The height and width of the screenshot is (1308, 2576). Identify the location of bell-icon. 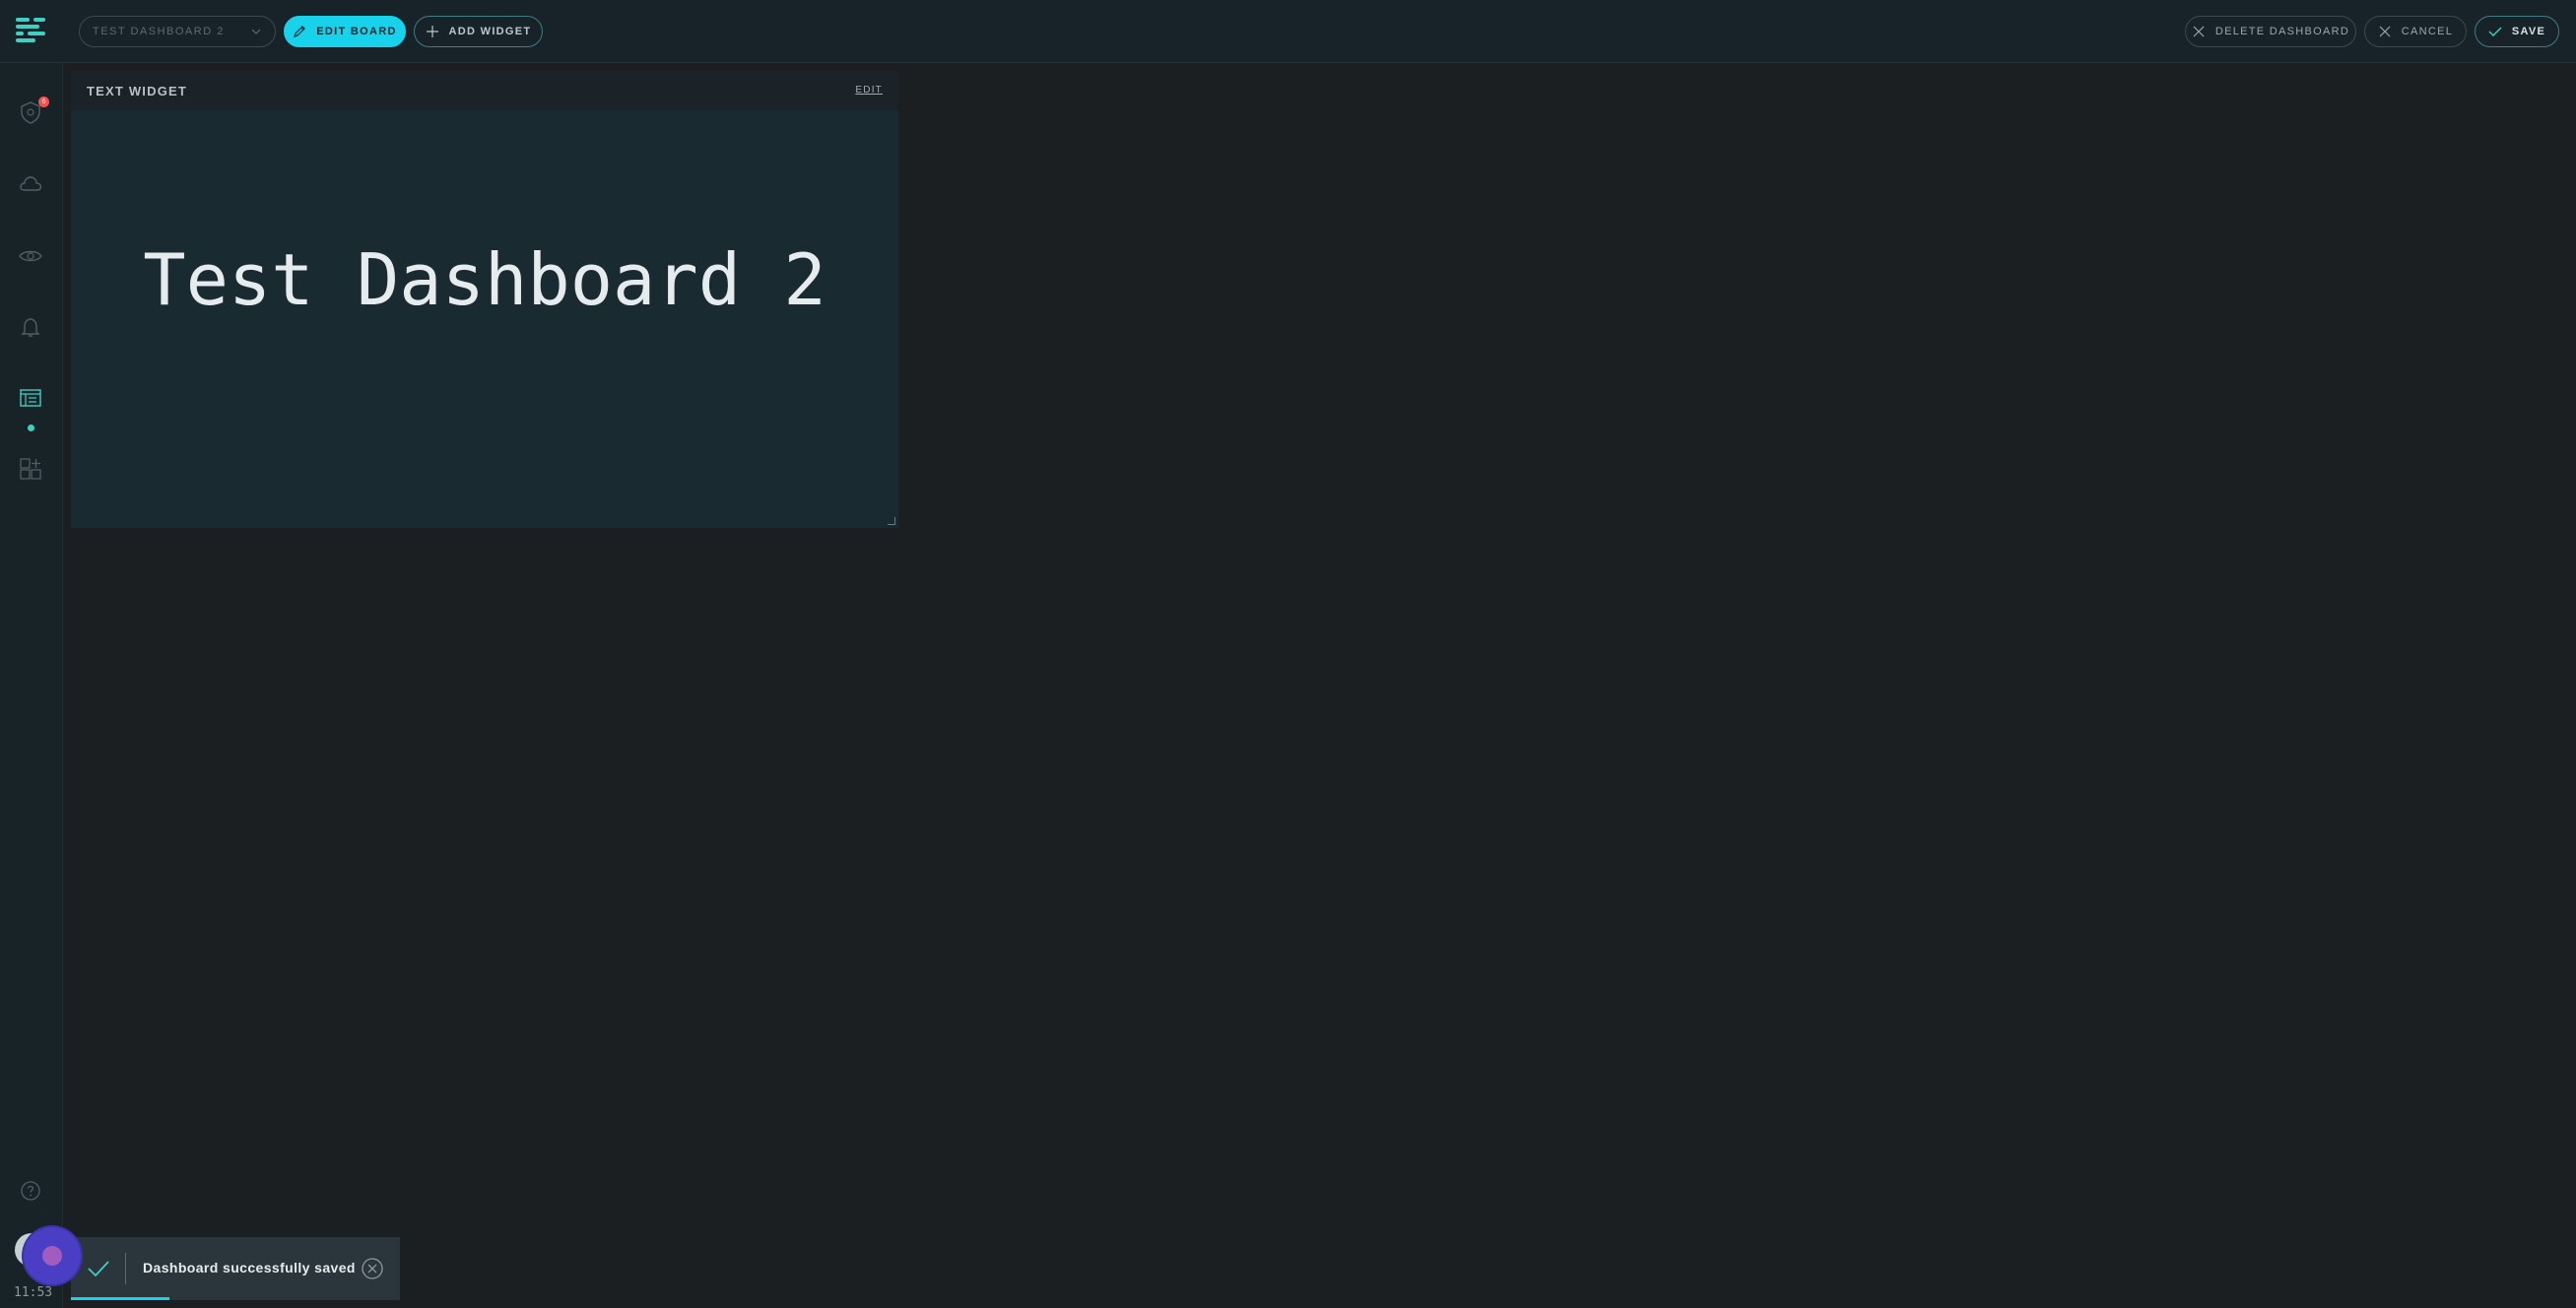
(31, 327).